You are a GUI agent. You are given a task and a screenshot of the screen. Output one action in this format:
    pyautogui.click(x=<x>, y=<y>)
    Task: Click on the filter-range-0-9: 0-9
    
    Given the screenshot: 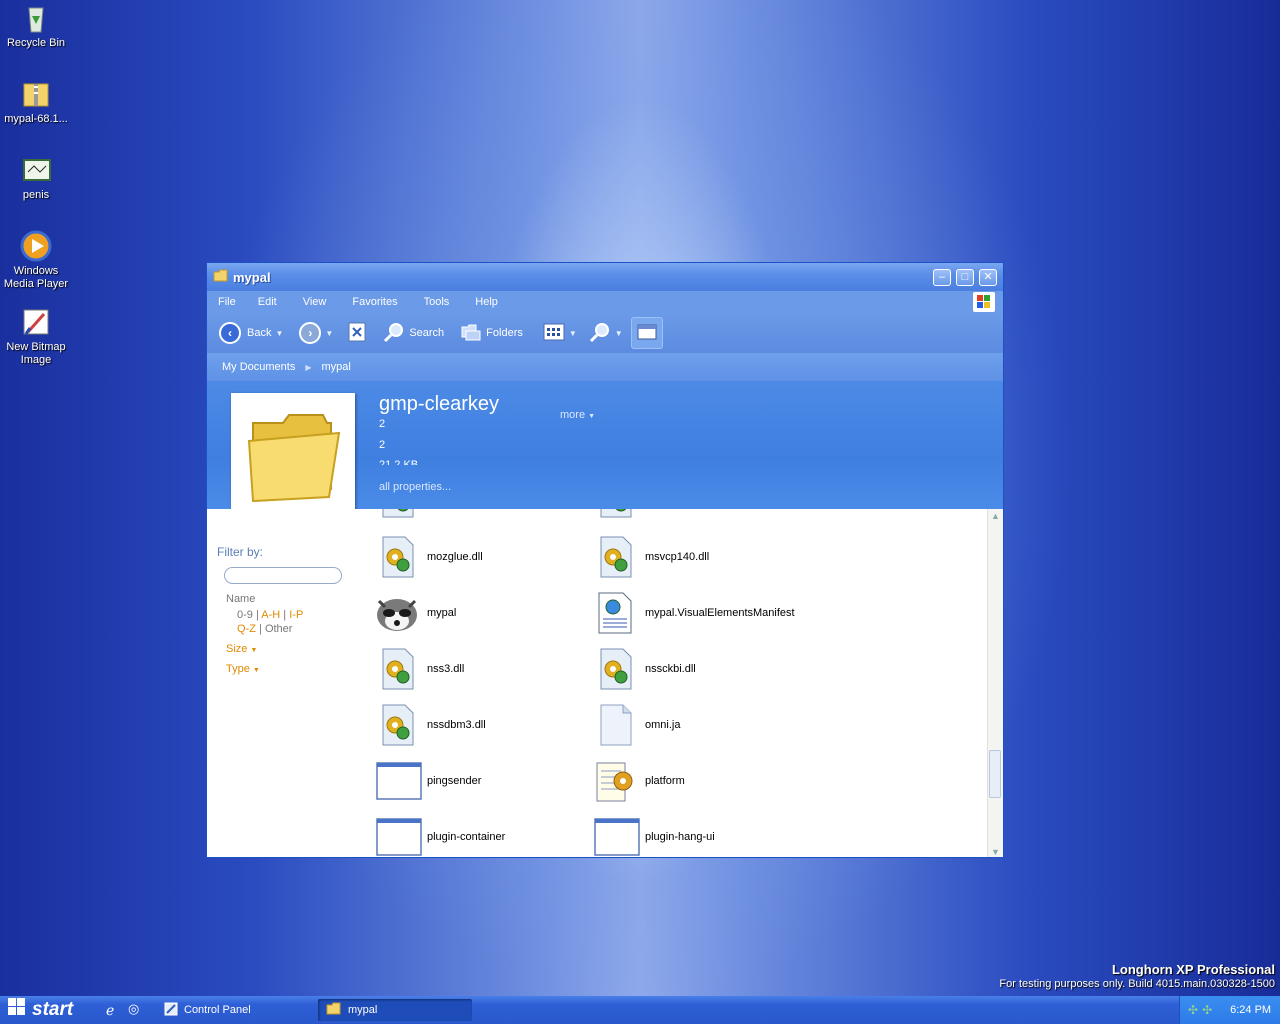 What is the action you would take?
    pyautogui.click(x=245, y=615)
    